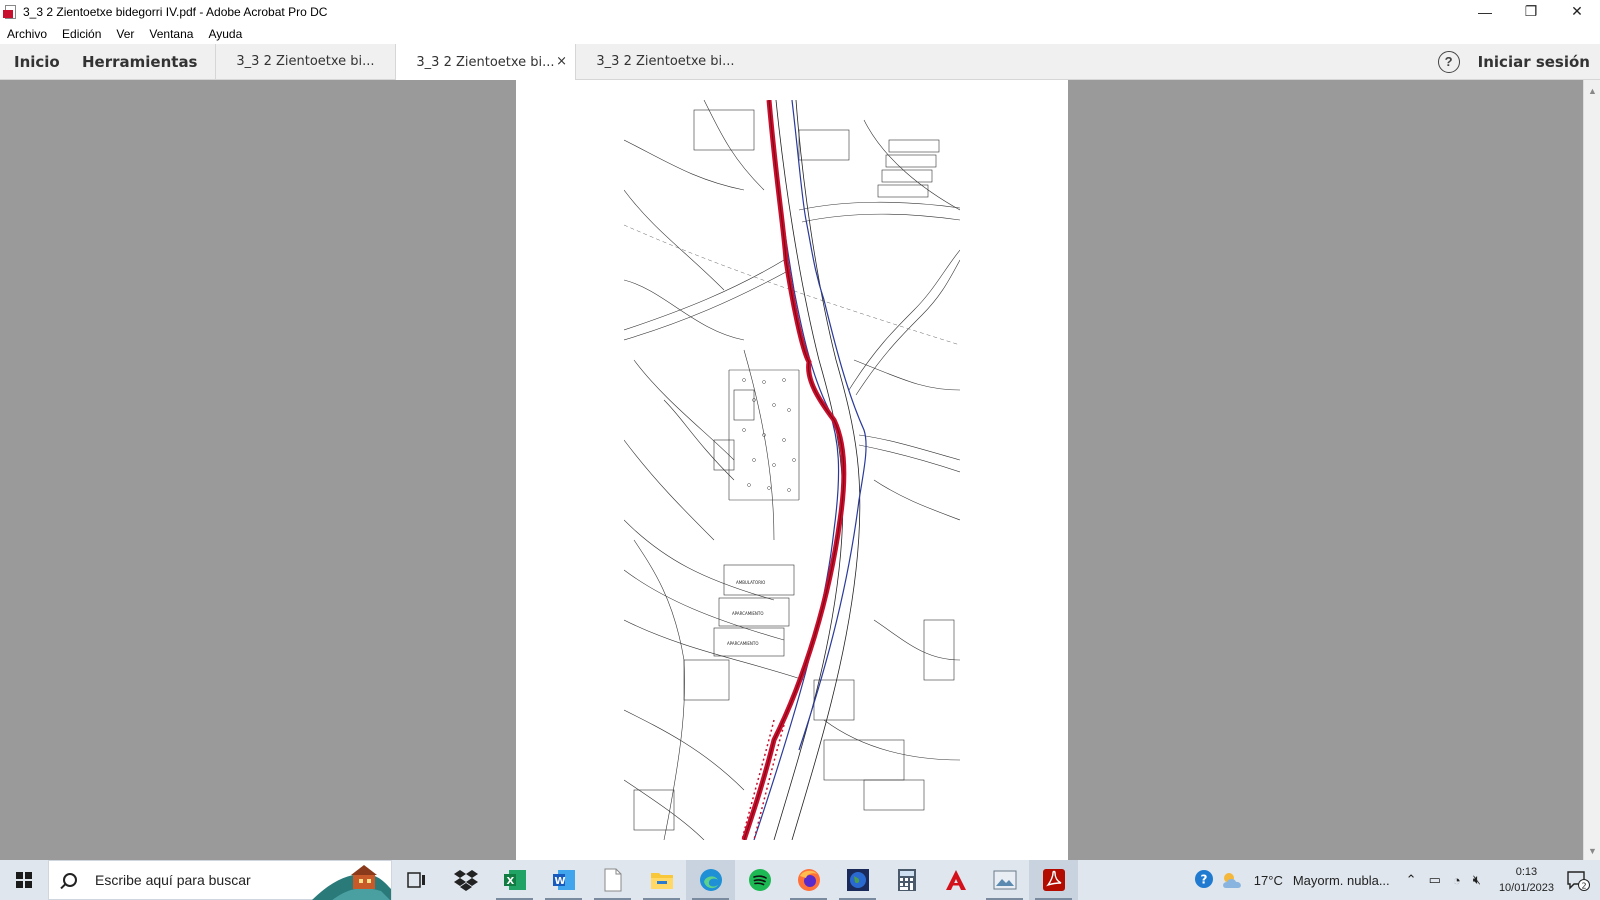  I want to click on menu-ayuda: Ayuda, so click(225, 34).